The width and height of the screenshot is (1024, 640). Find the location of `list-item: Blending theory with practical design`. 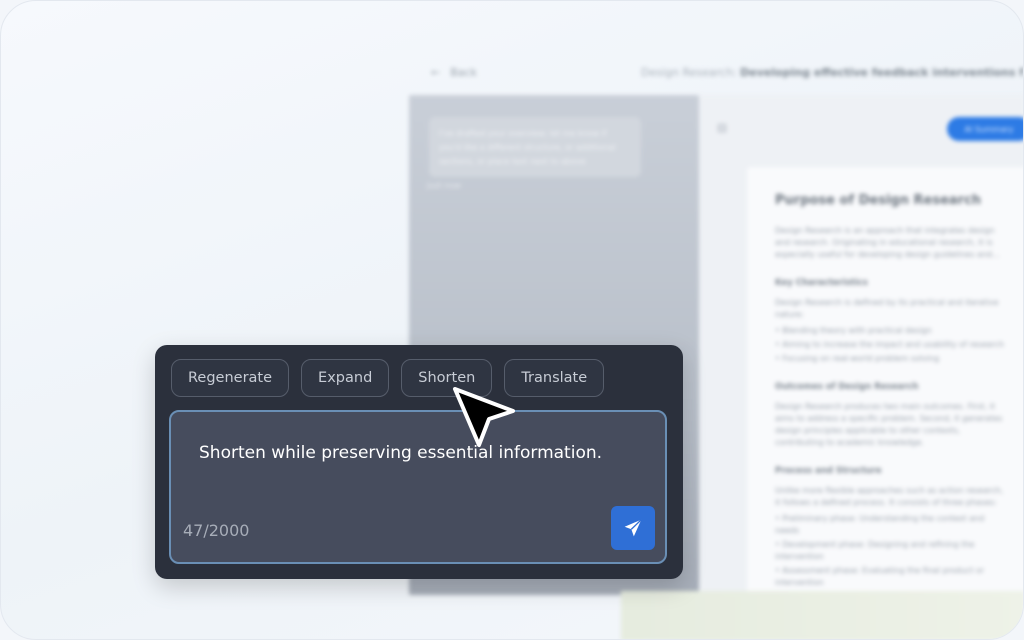

list-item: Blending theory with practical design is located at coordinates (892, 331).